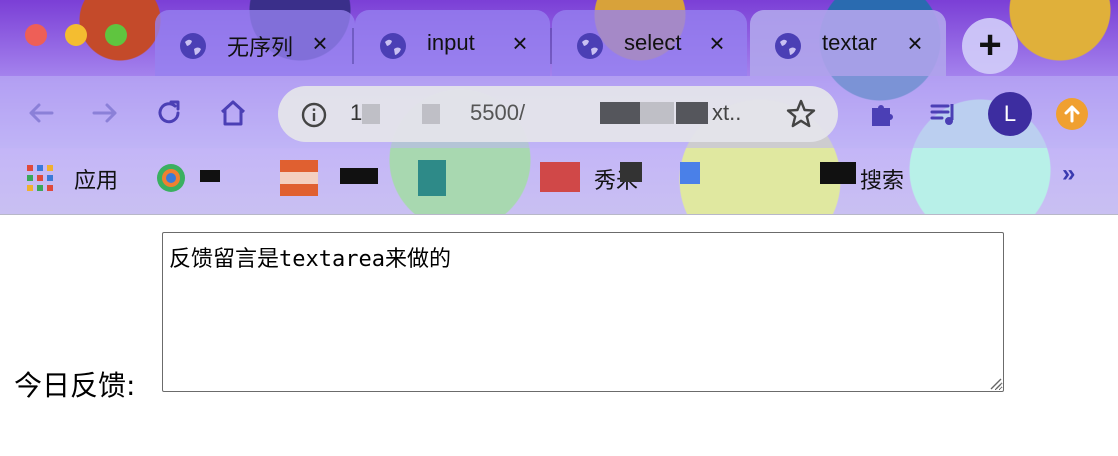  Describe the element at coordinates (75, 385) in the screenshot. I see `feedback-label: 今日反馈:` at that location.